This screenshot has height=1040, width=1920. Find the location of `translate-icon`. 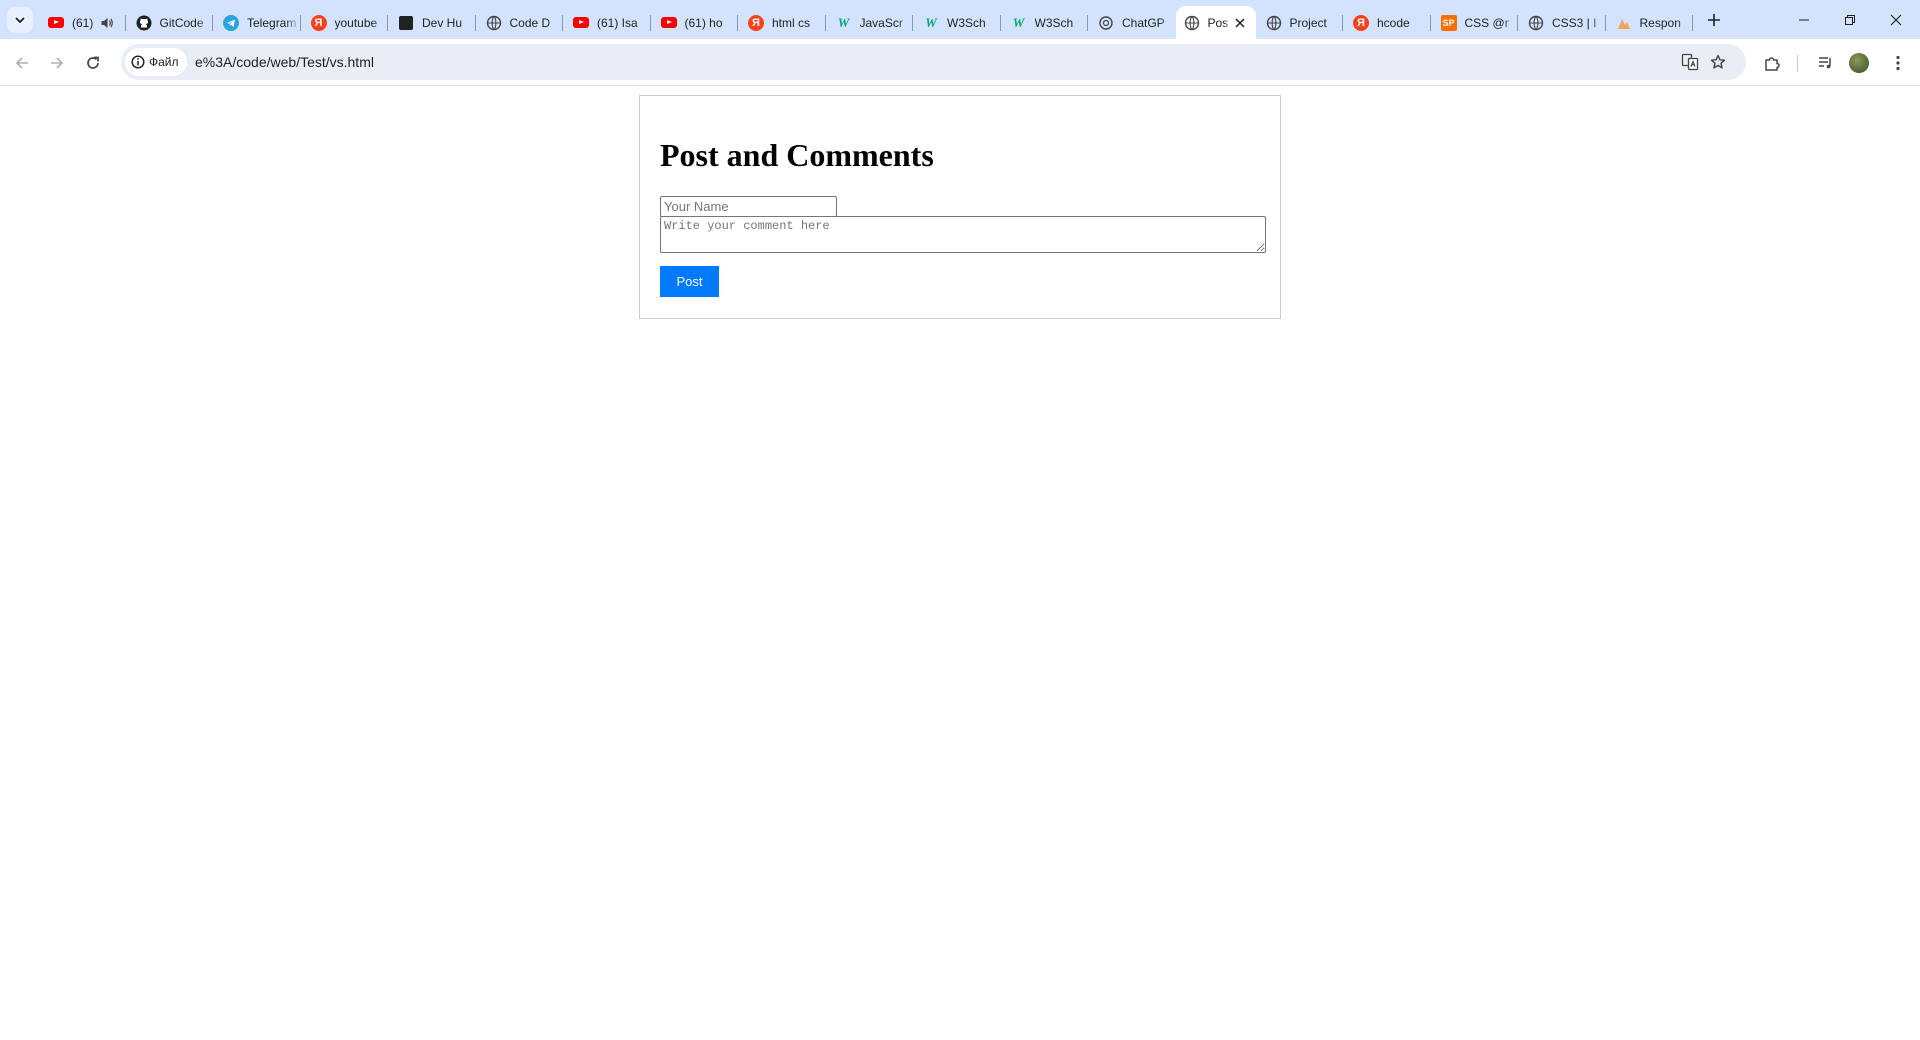

translate-icon is located at coordinates (1690, 62).